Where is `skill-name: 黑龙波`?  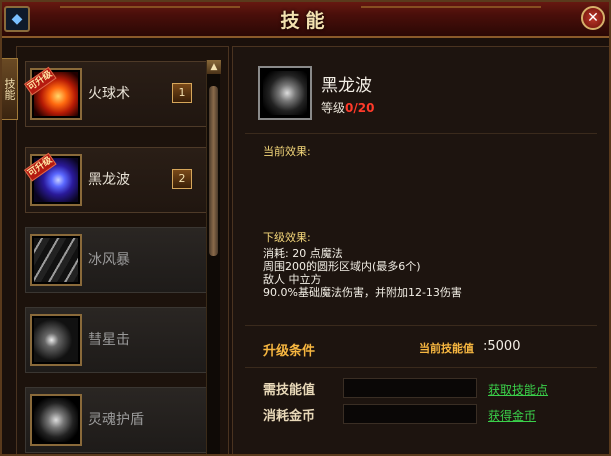 skill-name: 黑龙波 is located at coordinates (109, 180).